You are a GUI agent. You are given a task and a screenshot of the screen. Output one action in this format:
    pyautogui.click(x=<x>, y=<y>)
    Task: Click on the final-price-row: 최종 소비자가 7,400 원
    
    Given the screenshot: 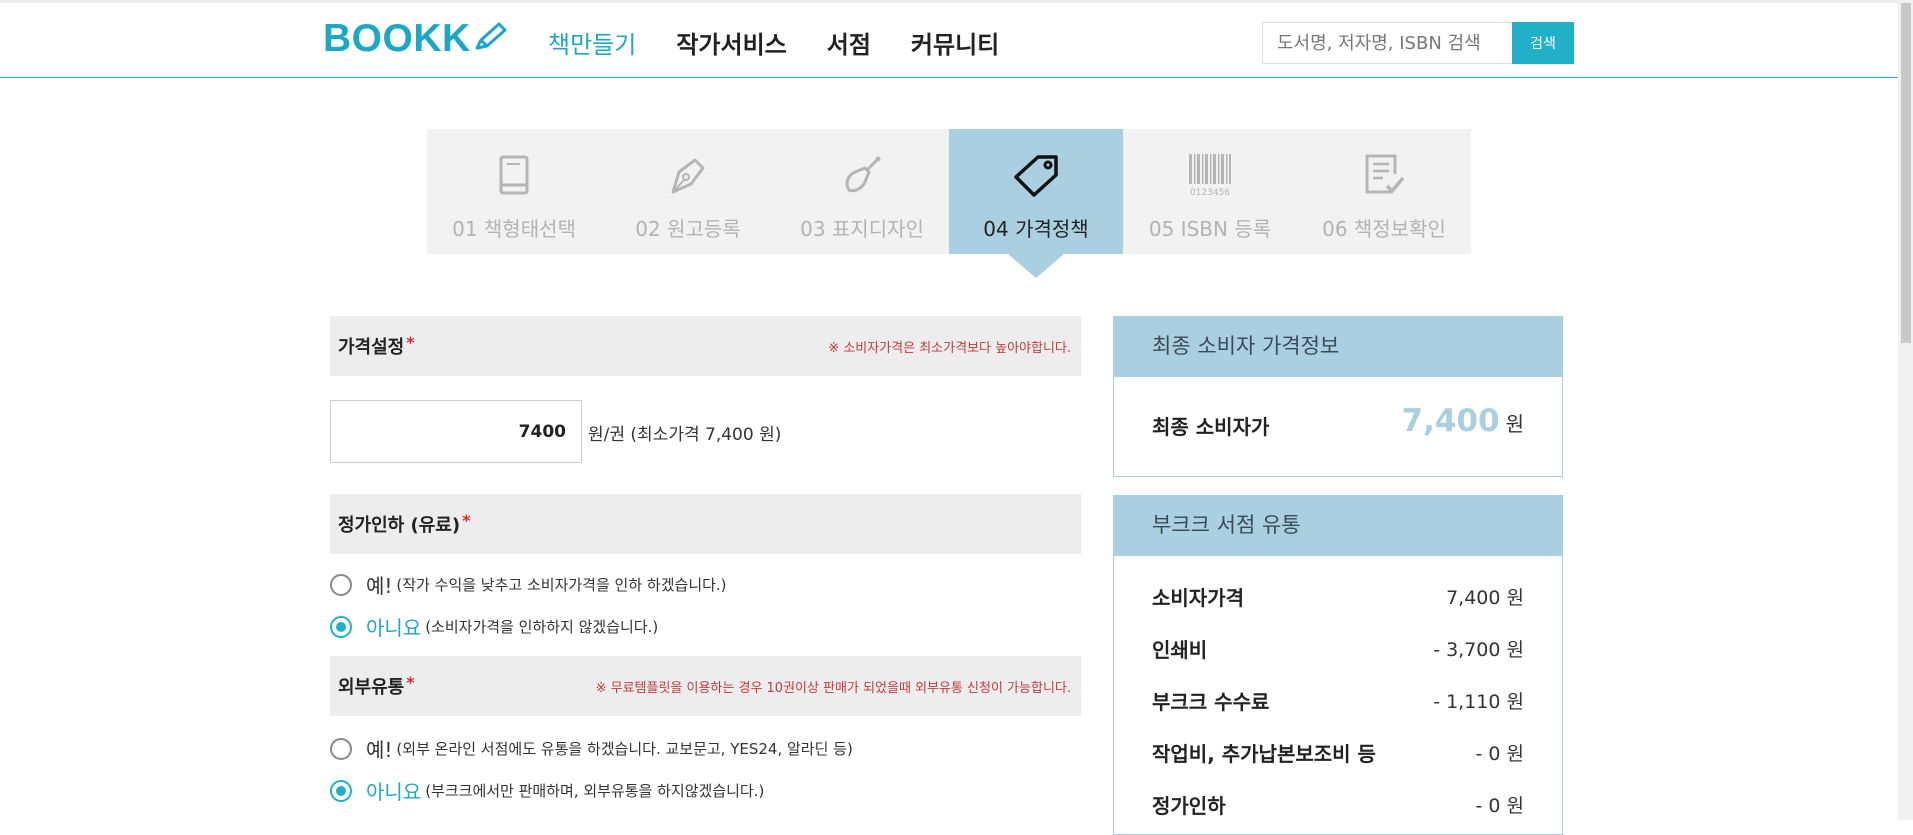 What is the action you would take?
    pyautogui.click(x=1338, y=426)
    